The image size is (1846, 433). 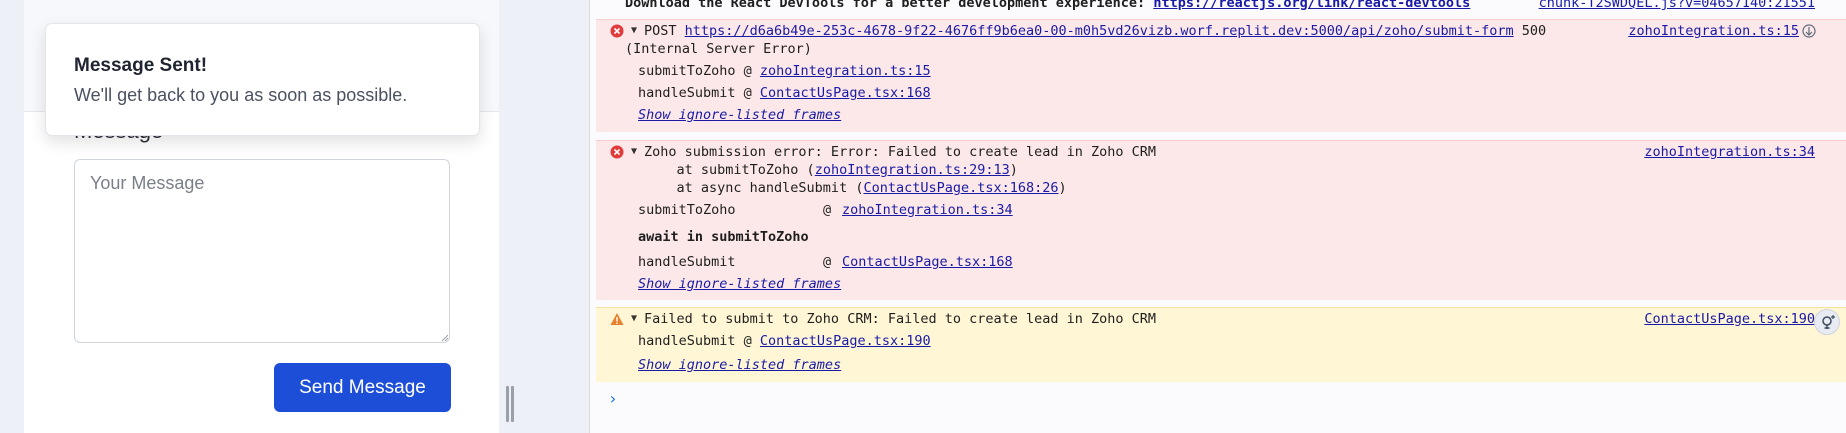 I want to click on error-source-link: zohoIntegration.ts:15, so click(x=1713, y=31).